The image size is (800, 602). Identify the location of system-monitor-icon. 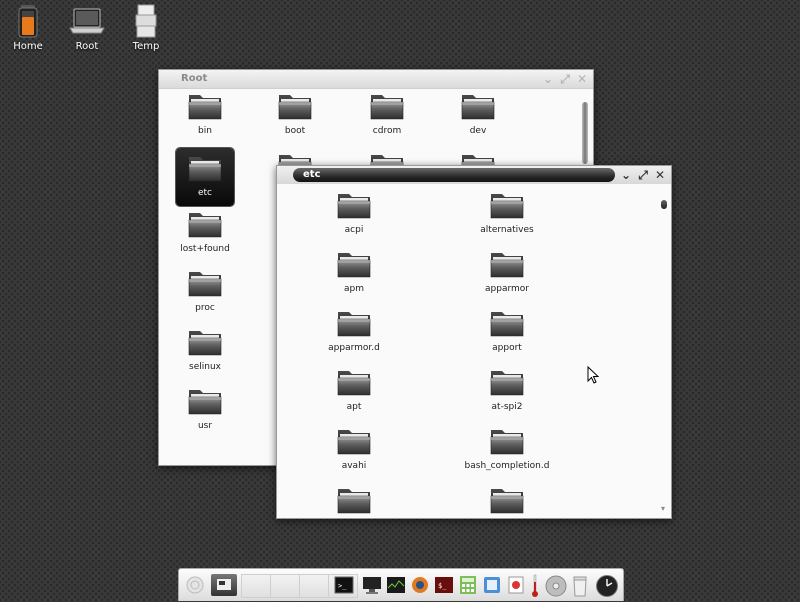
(396, 585).